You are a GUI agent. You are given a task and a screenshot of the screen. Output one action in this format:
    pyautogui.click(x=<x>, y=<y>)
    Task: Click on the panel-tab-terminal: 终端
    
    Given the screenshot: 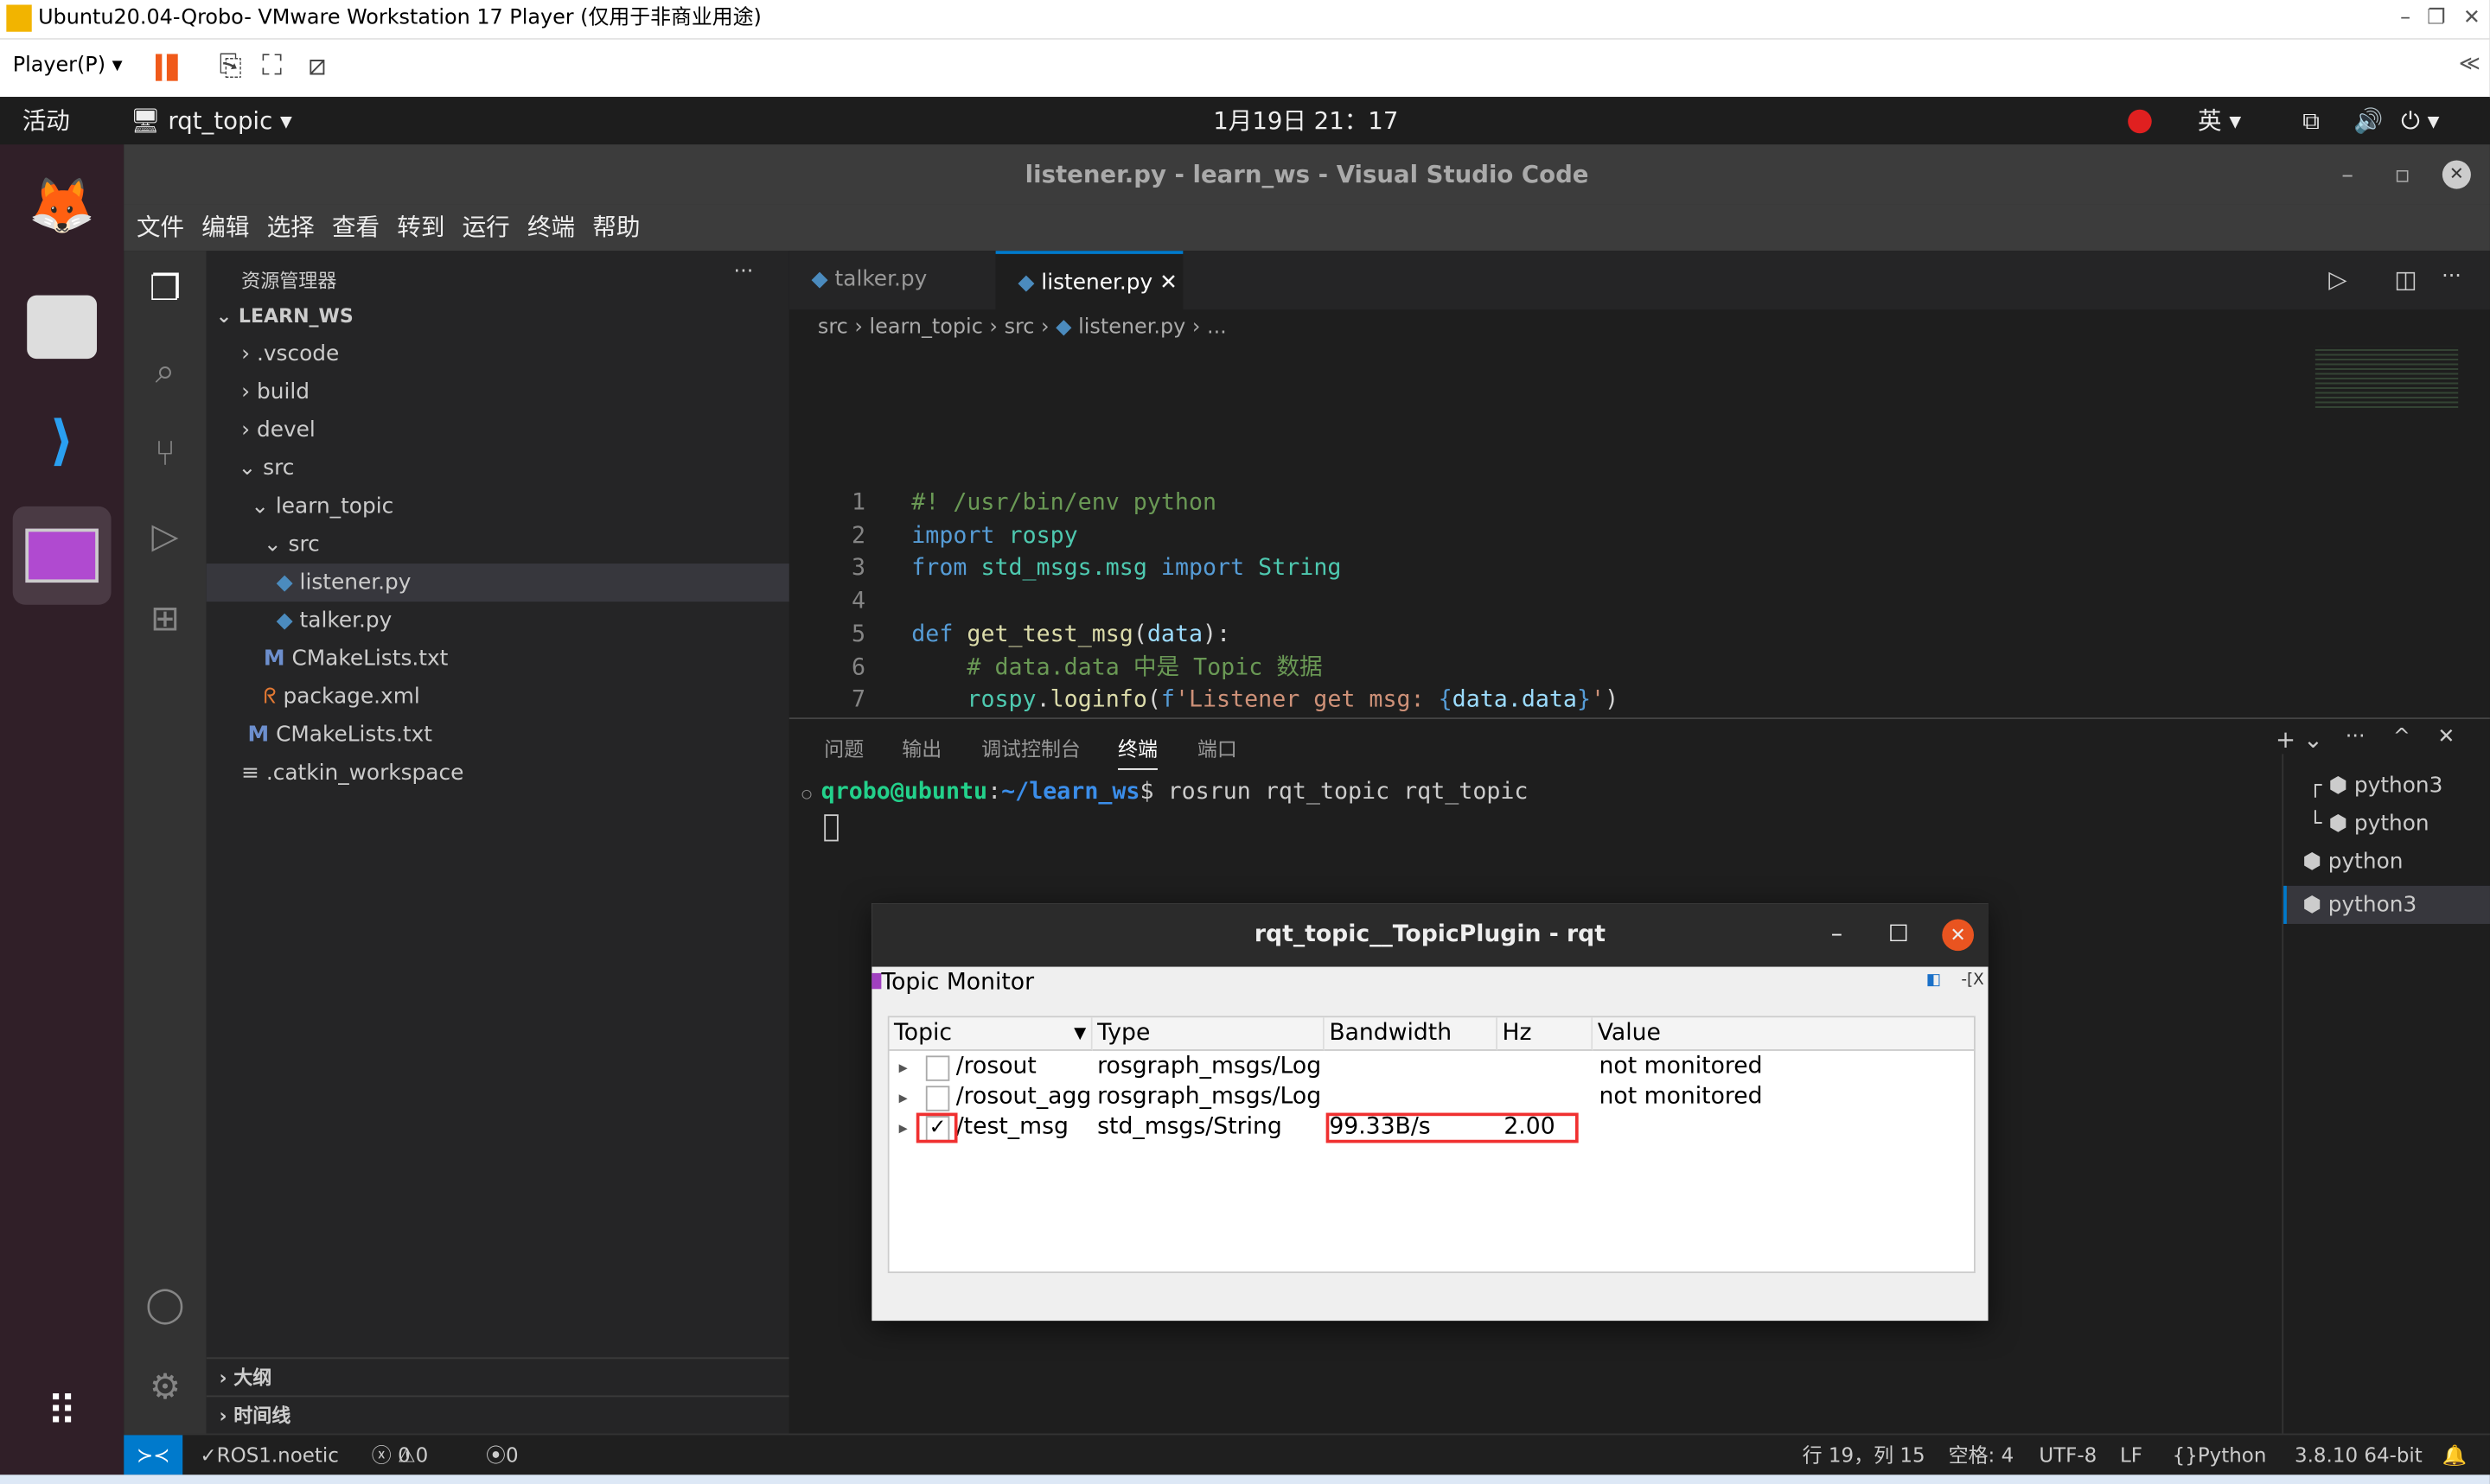 What is the action you would take?
    pyautogui.click(x=1138, y=751)
    